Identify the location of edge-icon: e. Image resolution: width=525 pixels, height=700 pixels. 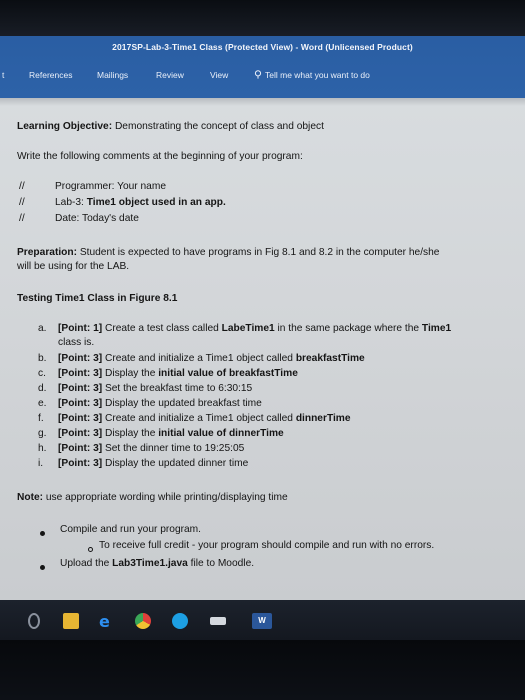
(106, 621).